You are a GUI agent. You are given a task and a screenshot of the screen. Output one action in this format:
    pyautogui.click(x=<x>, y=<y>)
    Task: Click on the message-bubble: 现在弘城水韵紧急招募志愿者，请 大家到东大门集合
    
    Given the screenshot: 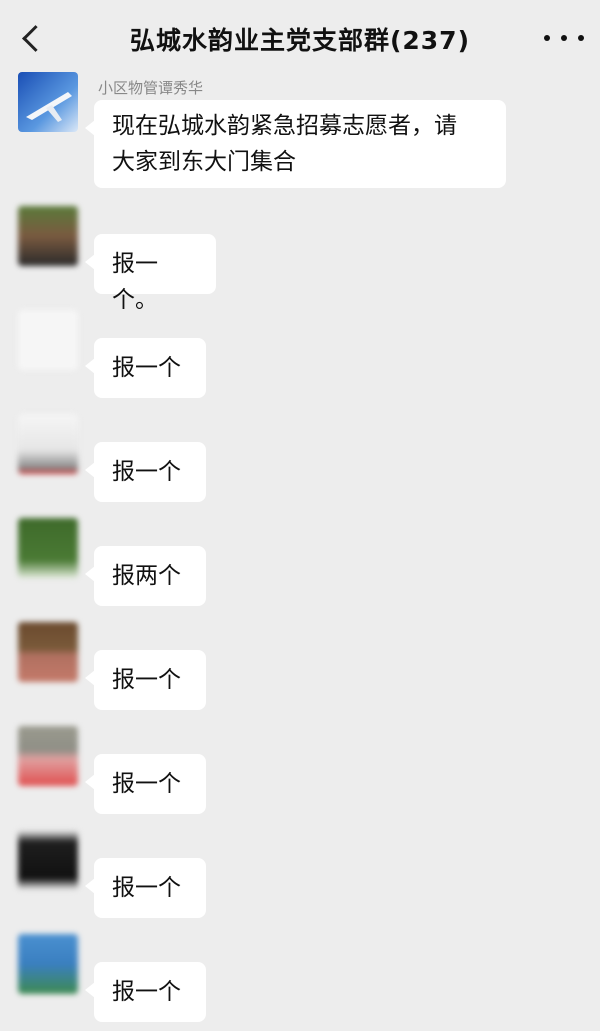 What is the action you would take?
    pyautogui.click(x=295, y=144)
    